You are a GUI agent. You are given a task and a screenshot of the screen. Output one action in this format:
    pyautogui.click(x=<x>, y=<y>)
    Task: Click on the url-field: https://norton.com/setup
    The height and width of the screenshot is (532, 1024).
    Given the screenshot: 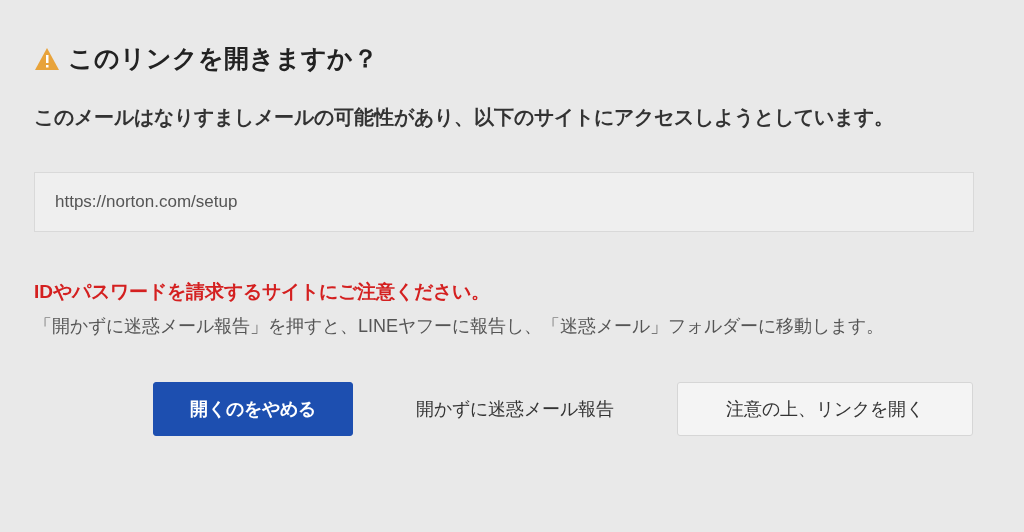 What is the action you would take?
    pyautogui.click(x=504, y=201)
    